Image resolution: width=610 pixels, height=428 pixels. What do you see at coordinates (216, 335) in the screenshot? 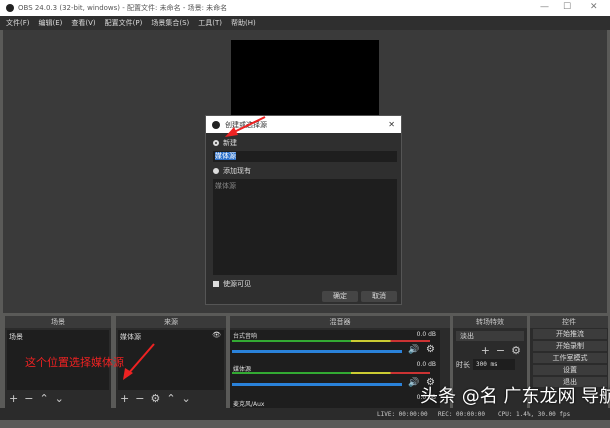
I see `eye-icon: 👁` at bounding box center [216, 335].